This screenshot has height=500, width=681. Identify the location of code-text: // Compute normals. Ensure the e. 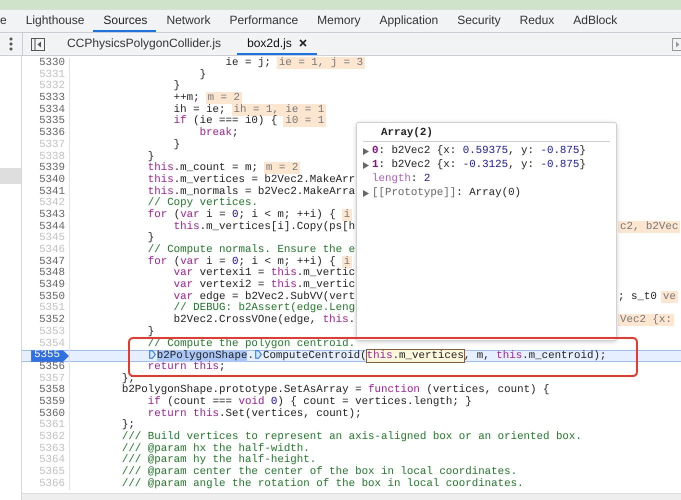
(252, 250).